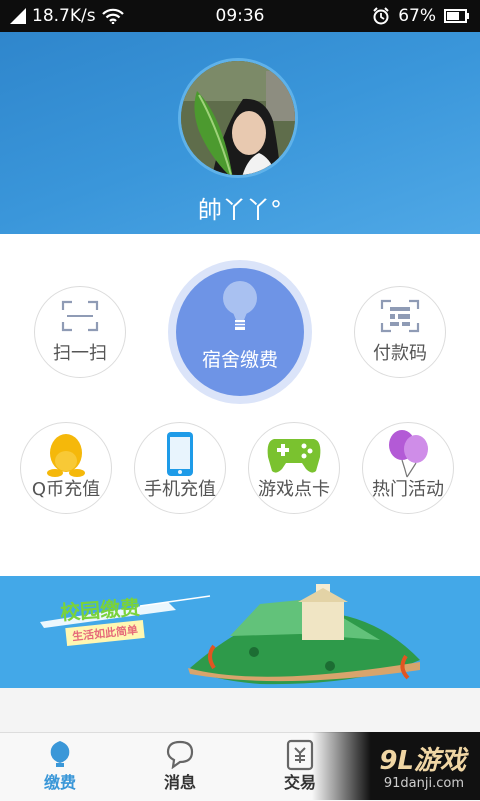 The width and height of the screenshot is (480, 801). I want to click on scan-icon, so click(80, 316).